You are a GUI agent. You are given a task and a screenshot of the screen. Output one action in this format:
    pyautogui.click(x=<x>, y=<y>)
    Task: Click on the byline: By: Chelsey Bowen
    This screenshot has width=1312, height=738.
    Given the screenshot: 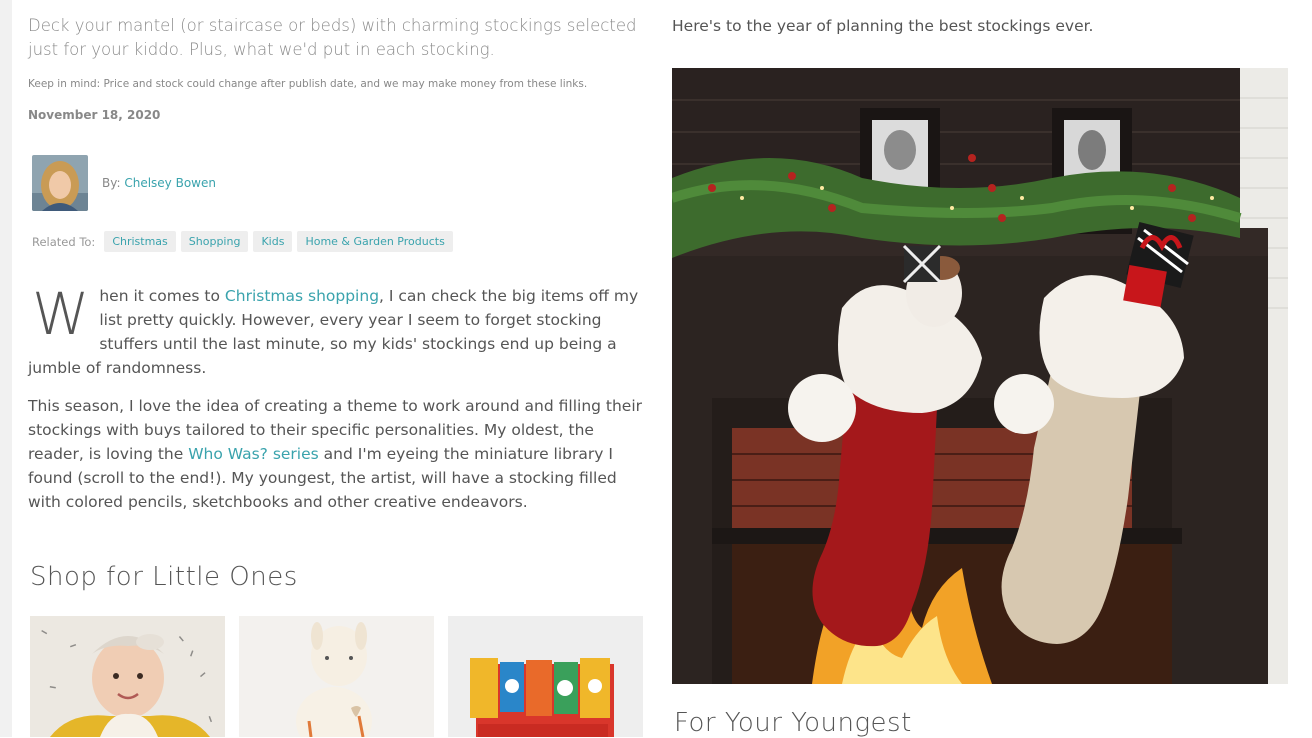 What is the action you would take?
    pyautogui.click(x=124, y=183)
    